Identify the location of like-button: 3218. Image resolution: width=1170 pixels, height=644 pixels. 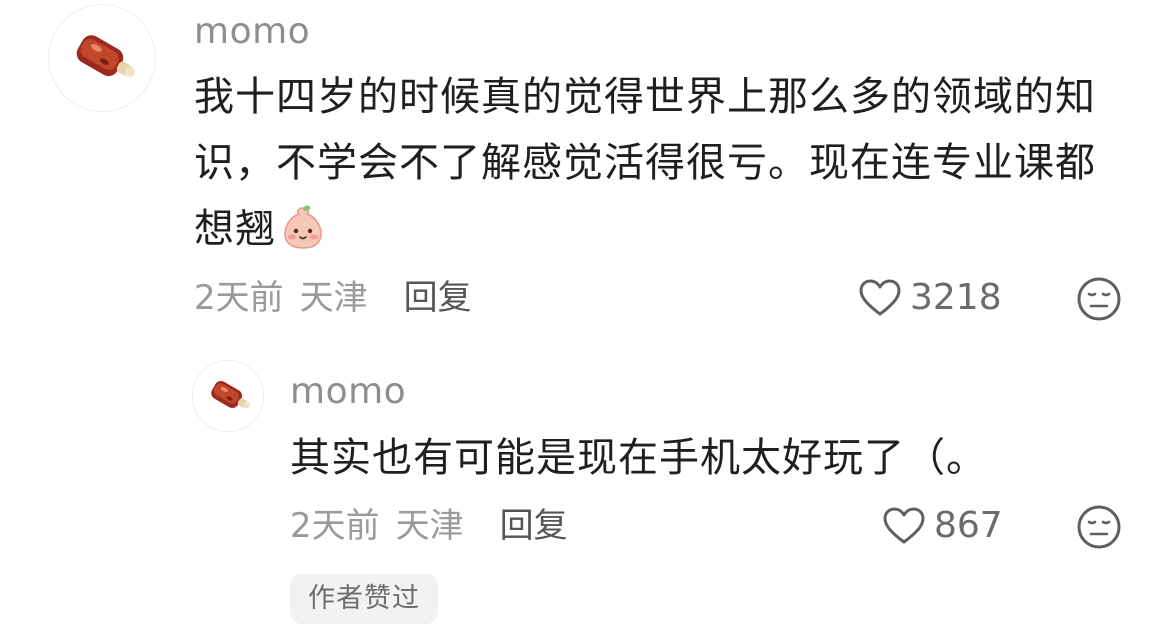
(930, 298).